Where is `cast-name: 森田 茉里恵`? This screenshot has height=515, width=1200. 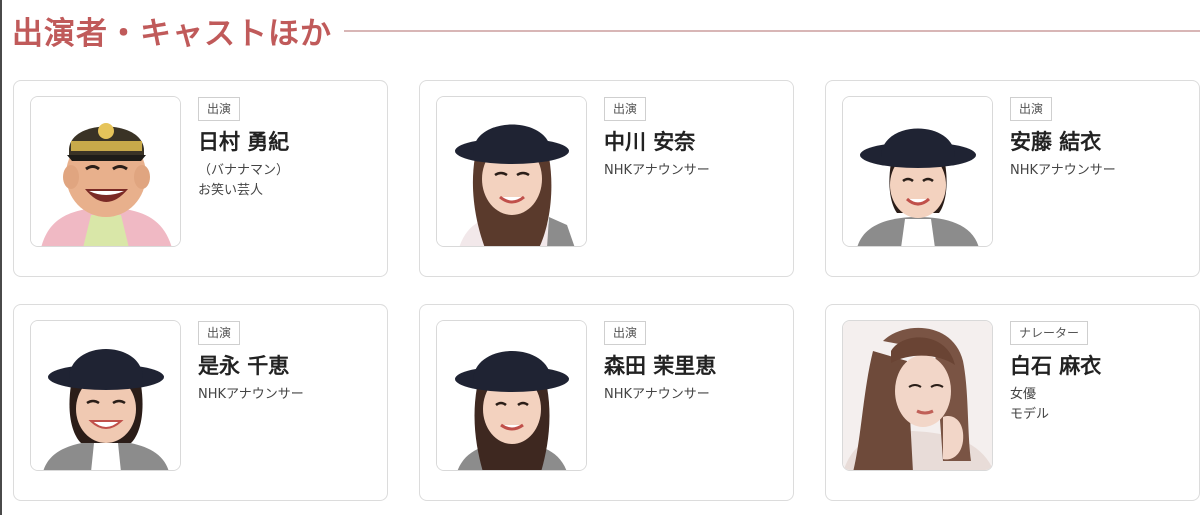 cast-name: 森田 茉里恵 is located at coordinates (694, 366).